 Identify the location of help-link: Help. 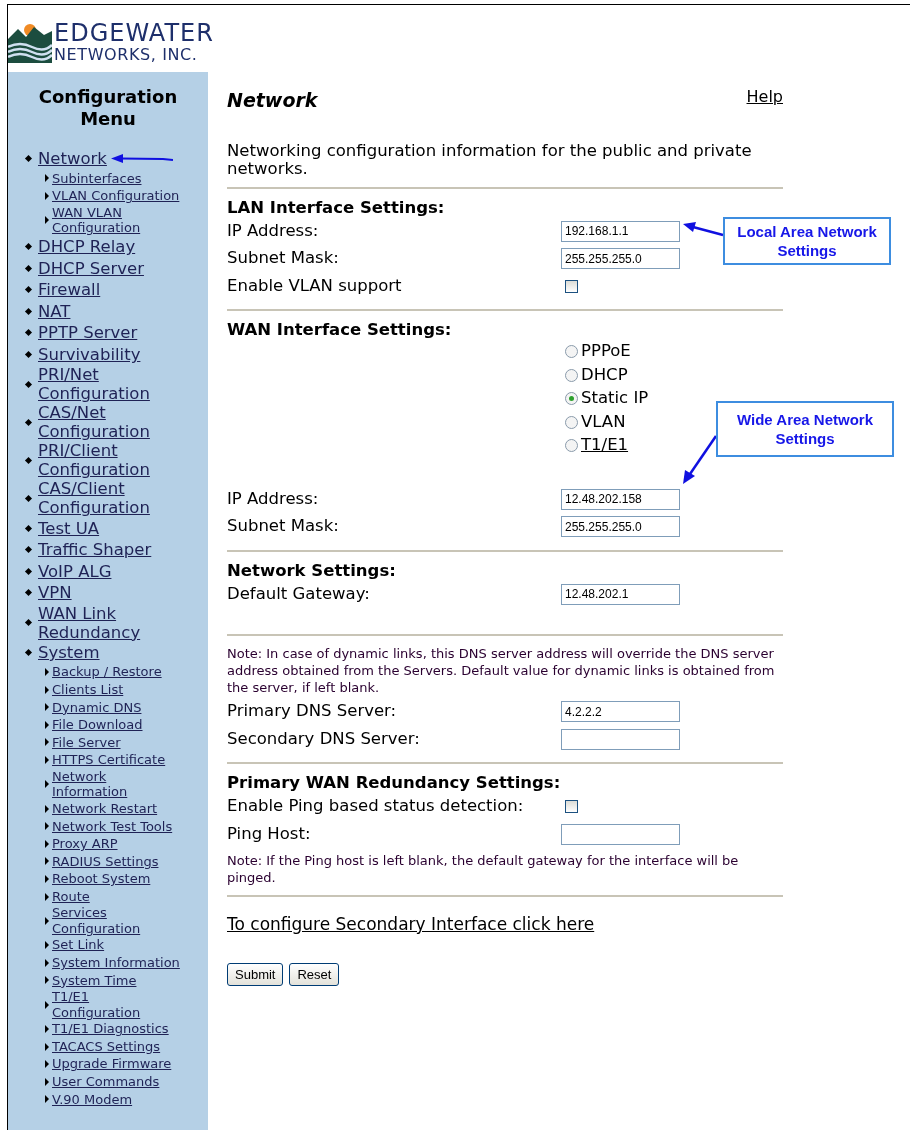
(764, 97).